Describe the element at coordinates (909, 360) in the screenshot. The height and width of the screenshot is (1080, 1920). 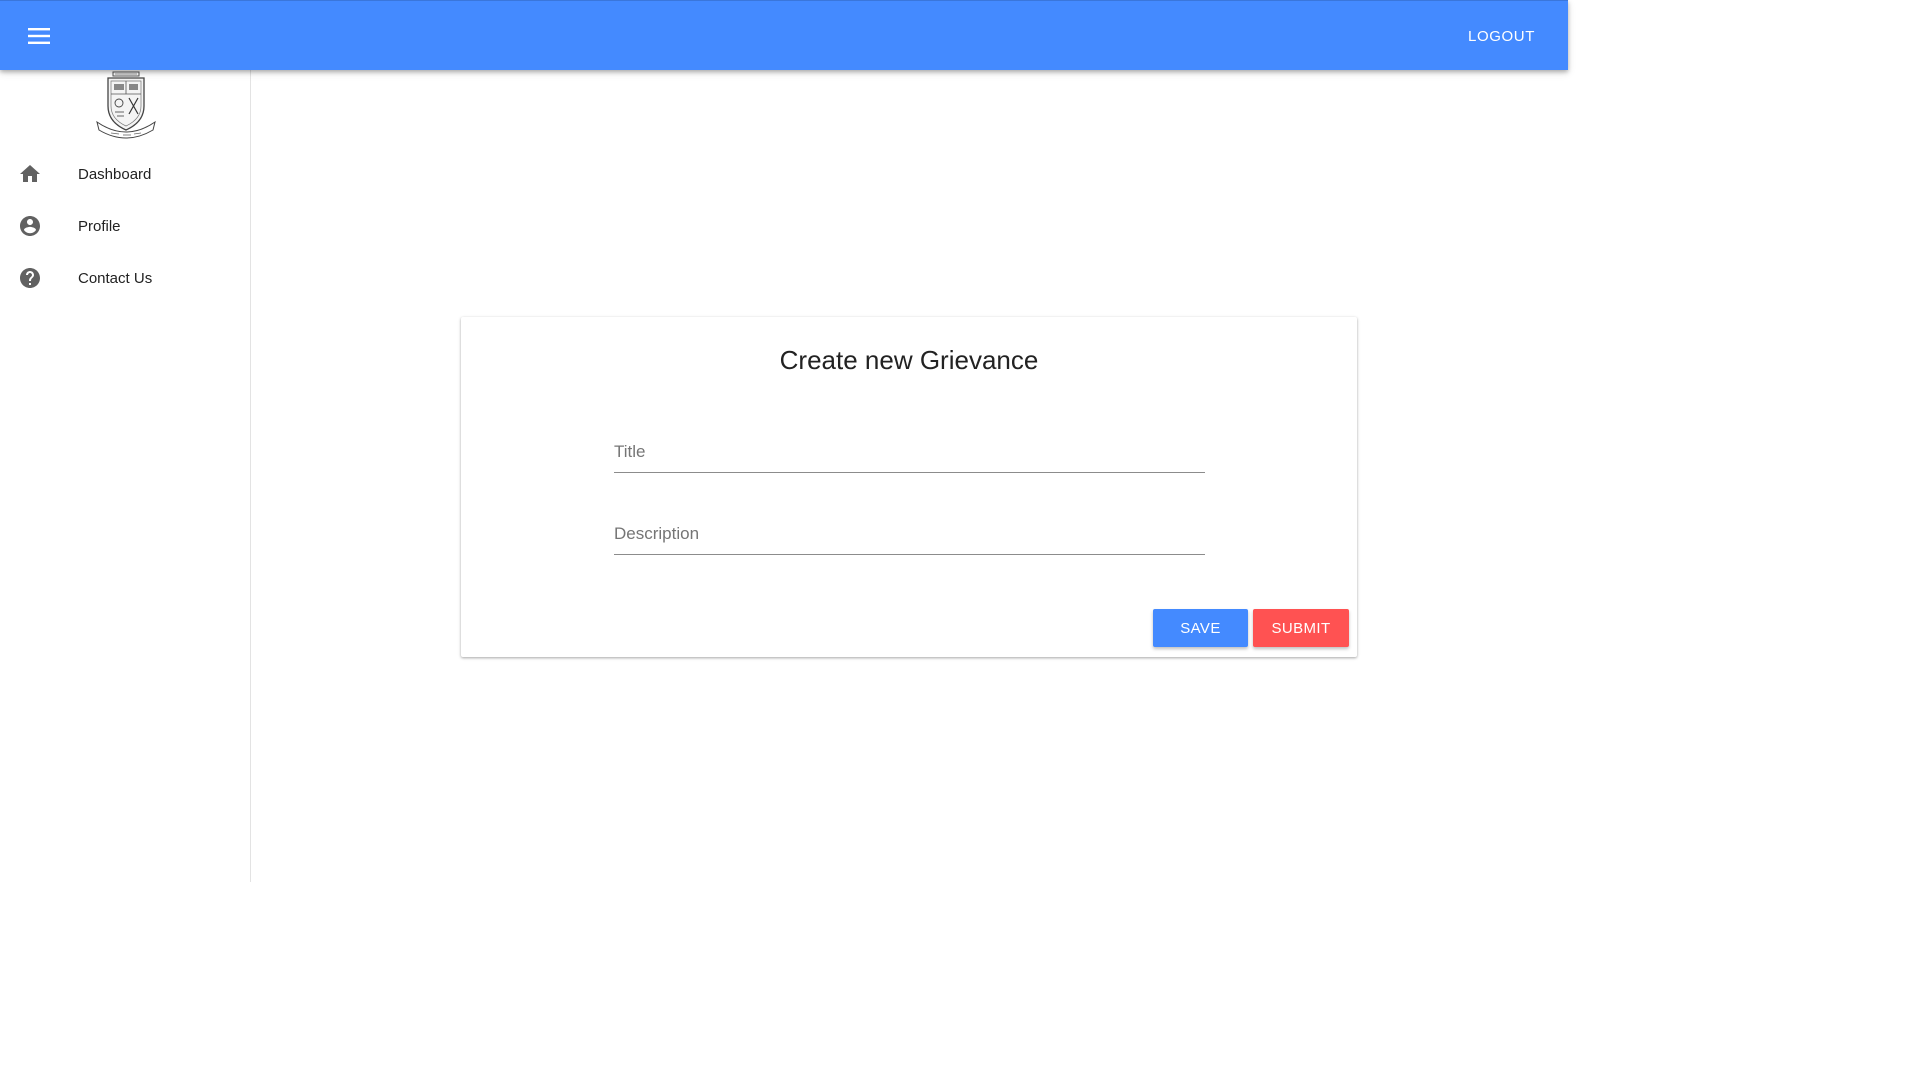
I see `page-title: Create new Grievance` at that location.